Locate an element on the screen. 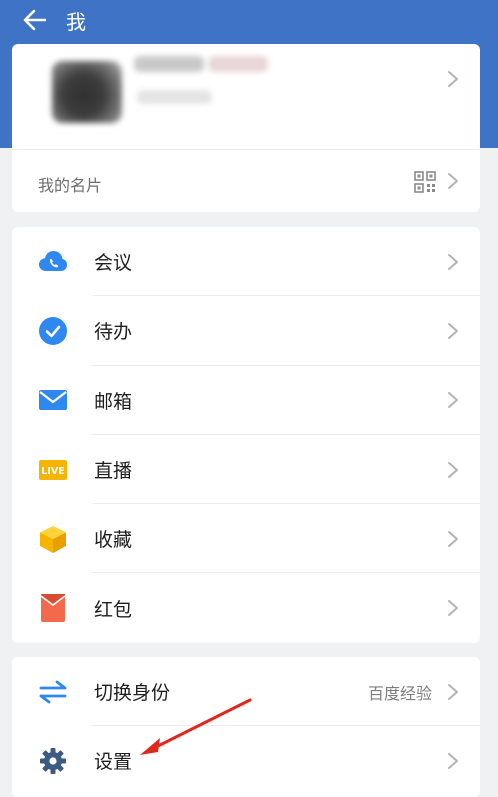  live-icon-text: LIVE is located at coordinates (52, 471).